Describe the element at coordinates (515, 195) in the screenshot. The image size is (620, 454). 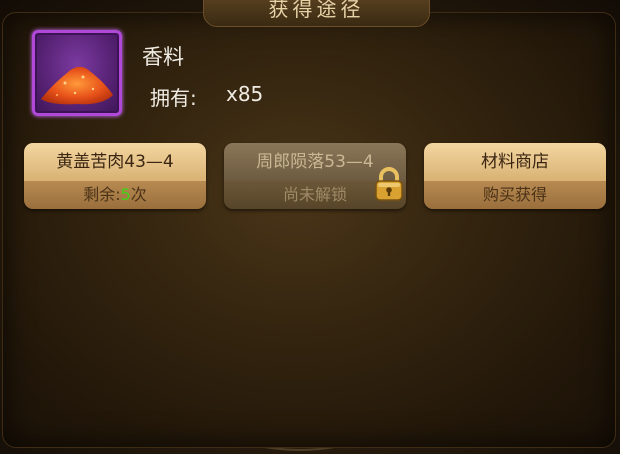
I see `source-subtitle: 购买获得` at that location.